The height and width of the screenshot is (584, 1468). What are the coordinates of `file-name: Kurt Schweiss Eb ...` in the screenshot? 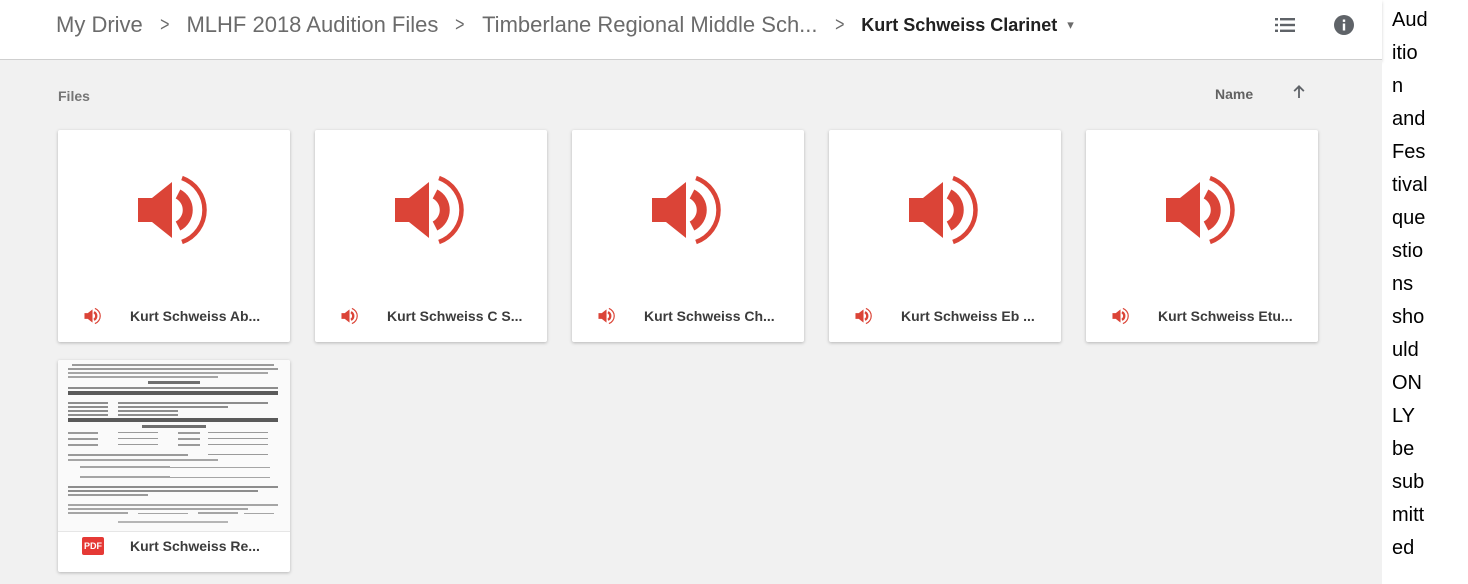 It's located at (968, 316).